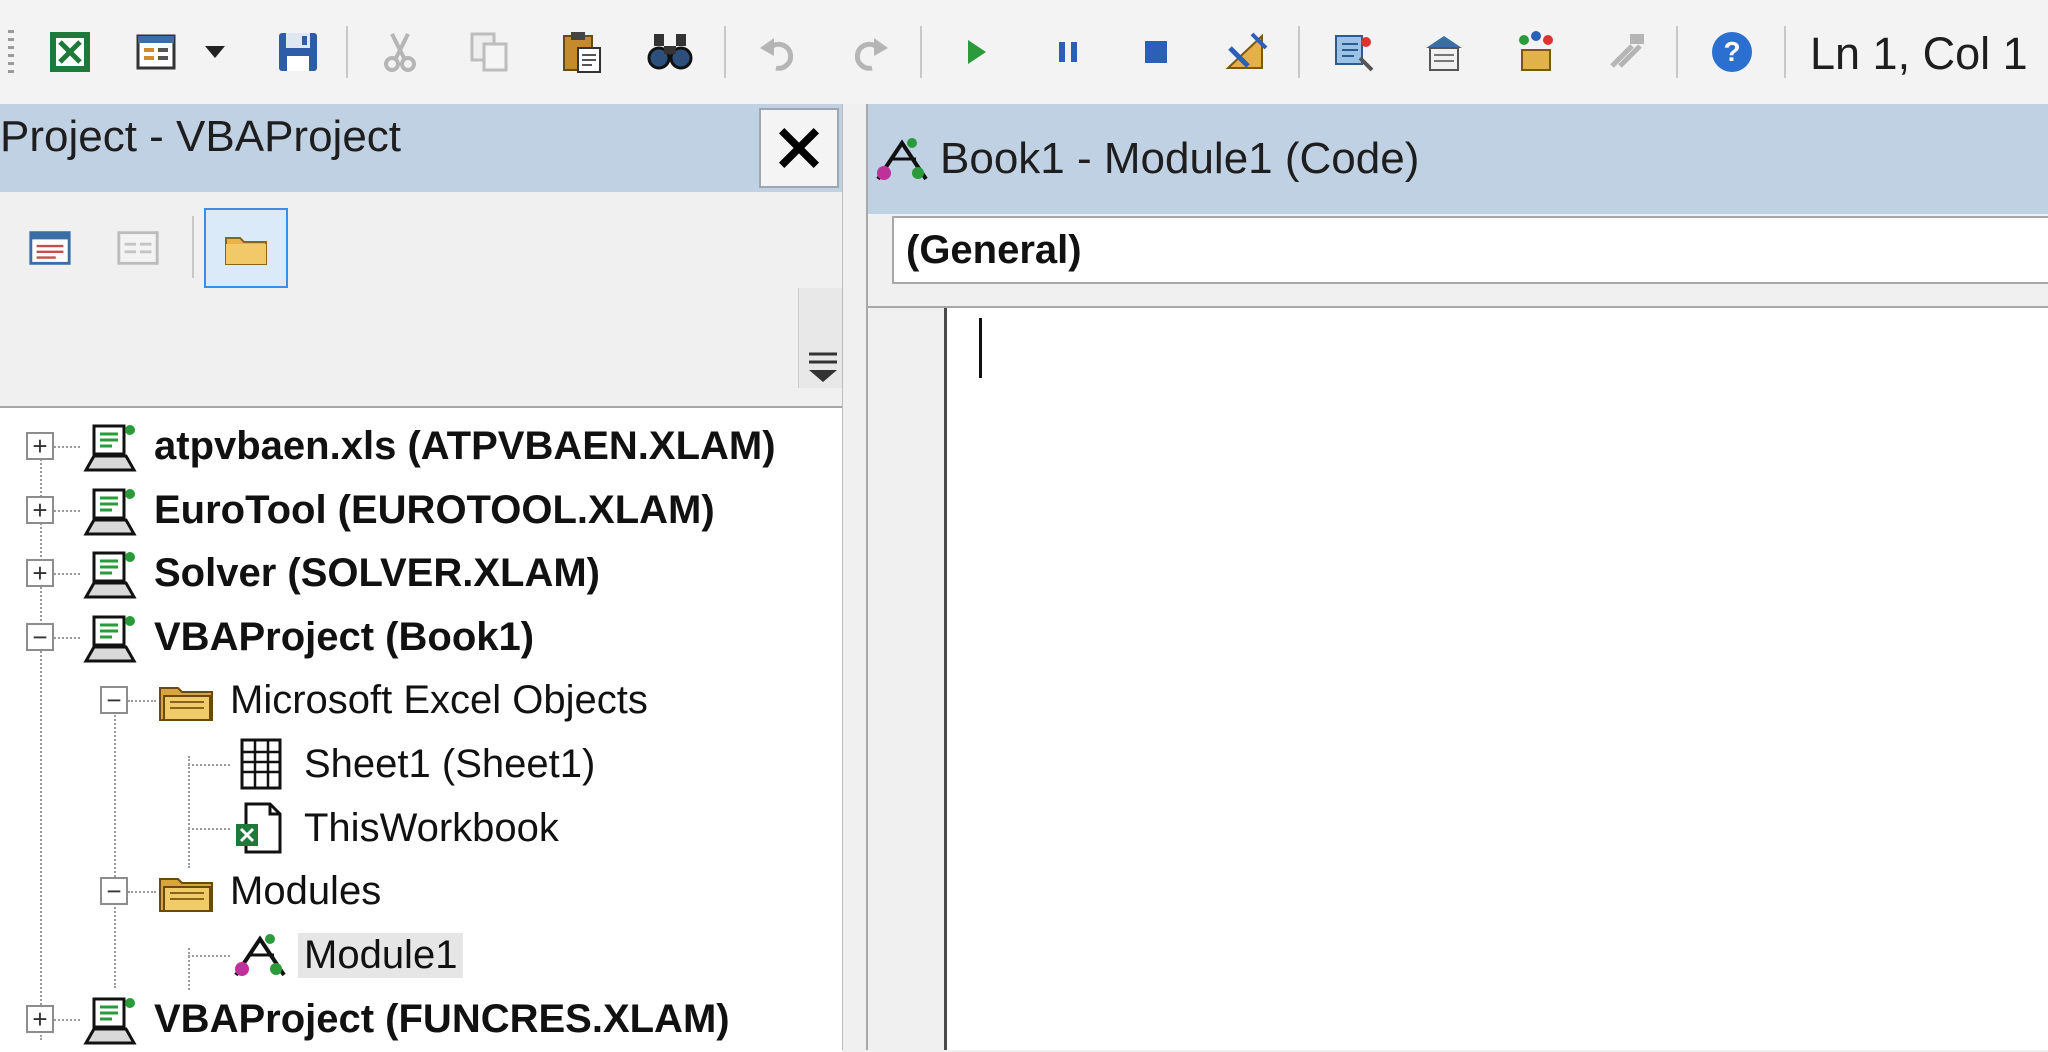  Describe the element at coordinates (868, 52) in the screenshot. I see `redo-icon` at that location.